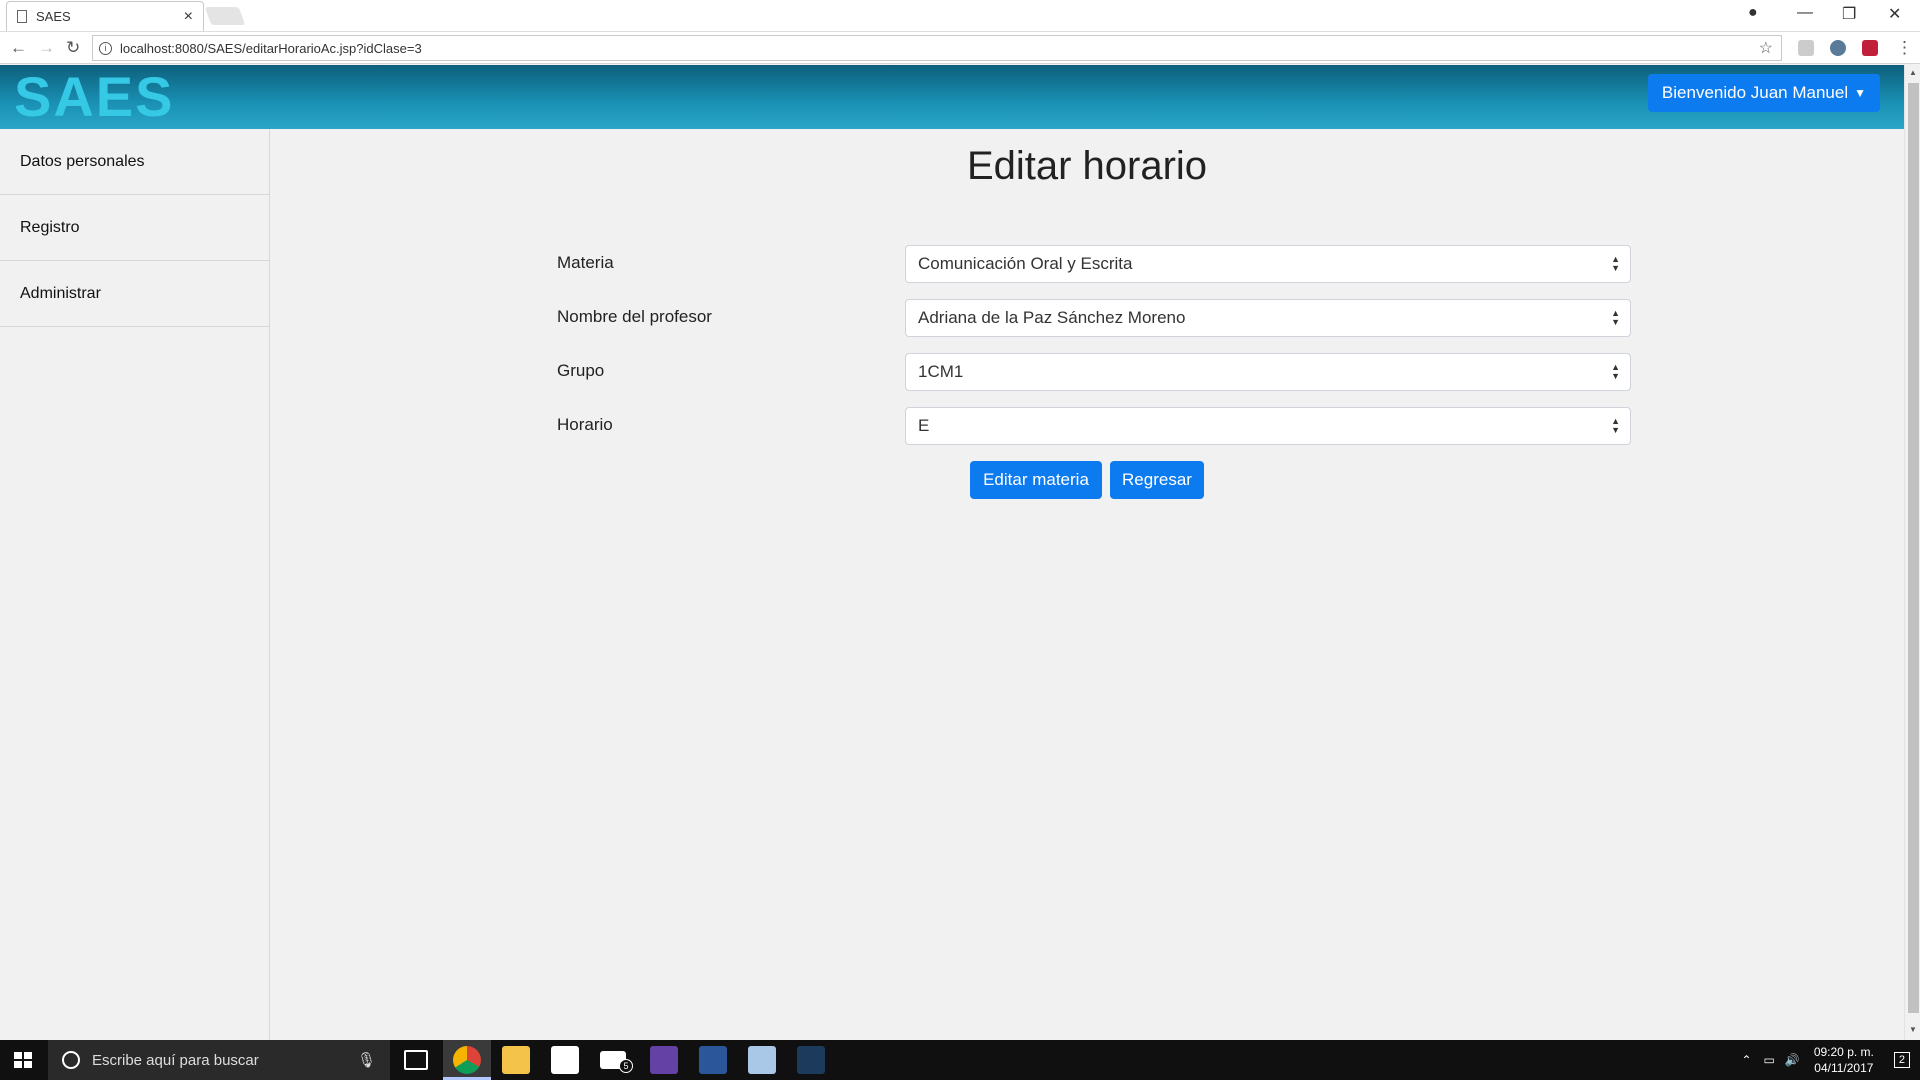  Describe the element at coordinates (1806, 48) in the screenshot. I see `extension-icon` at that location.